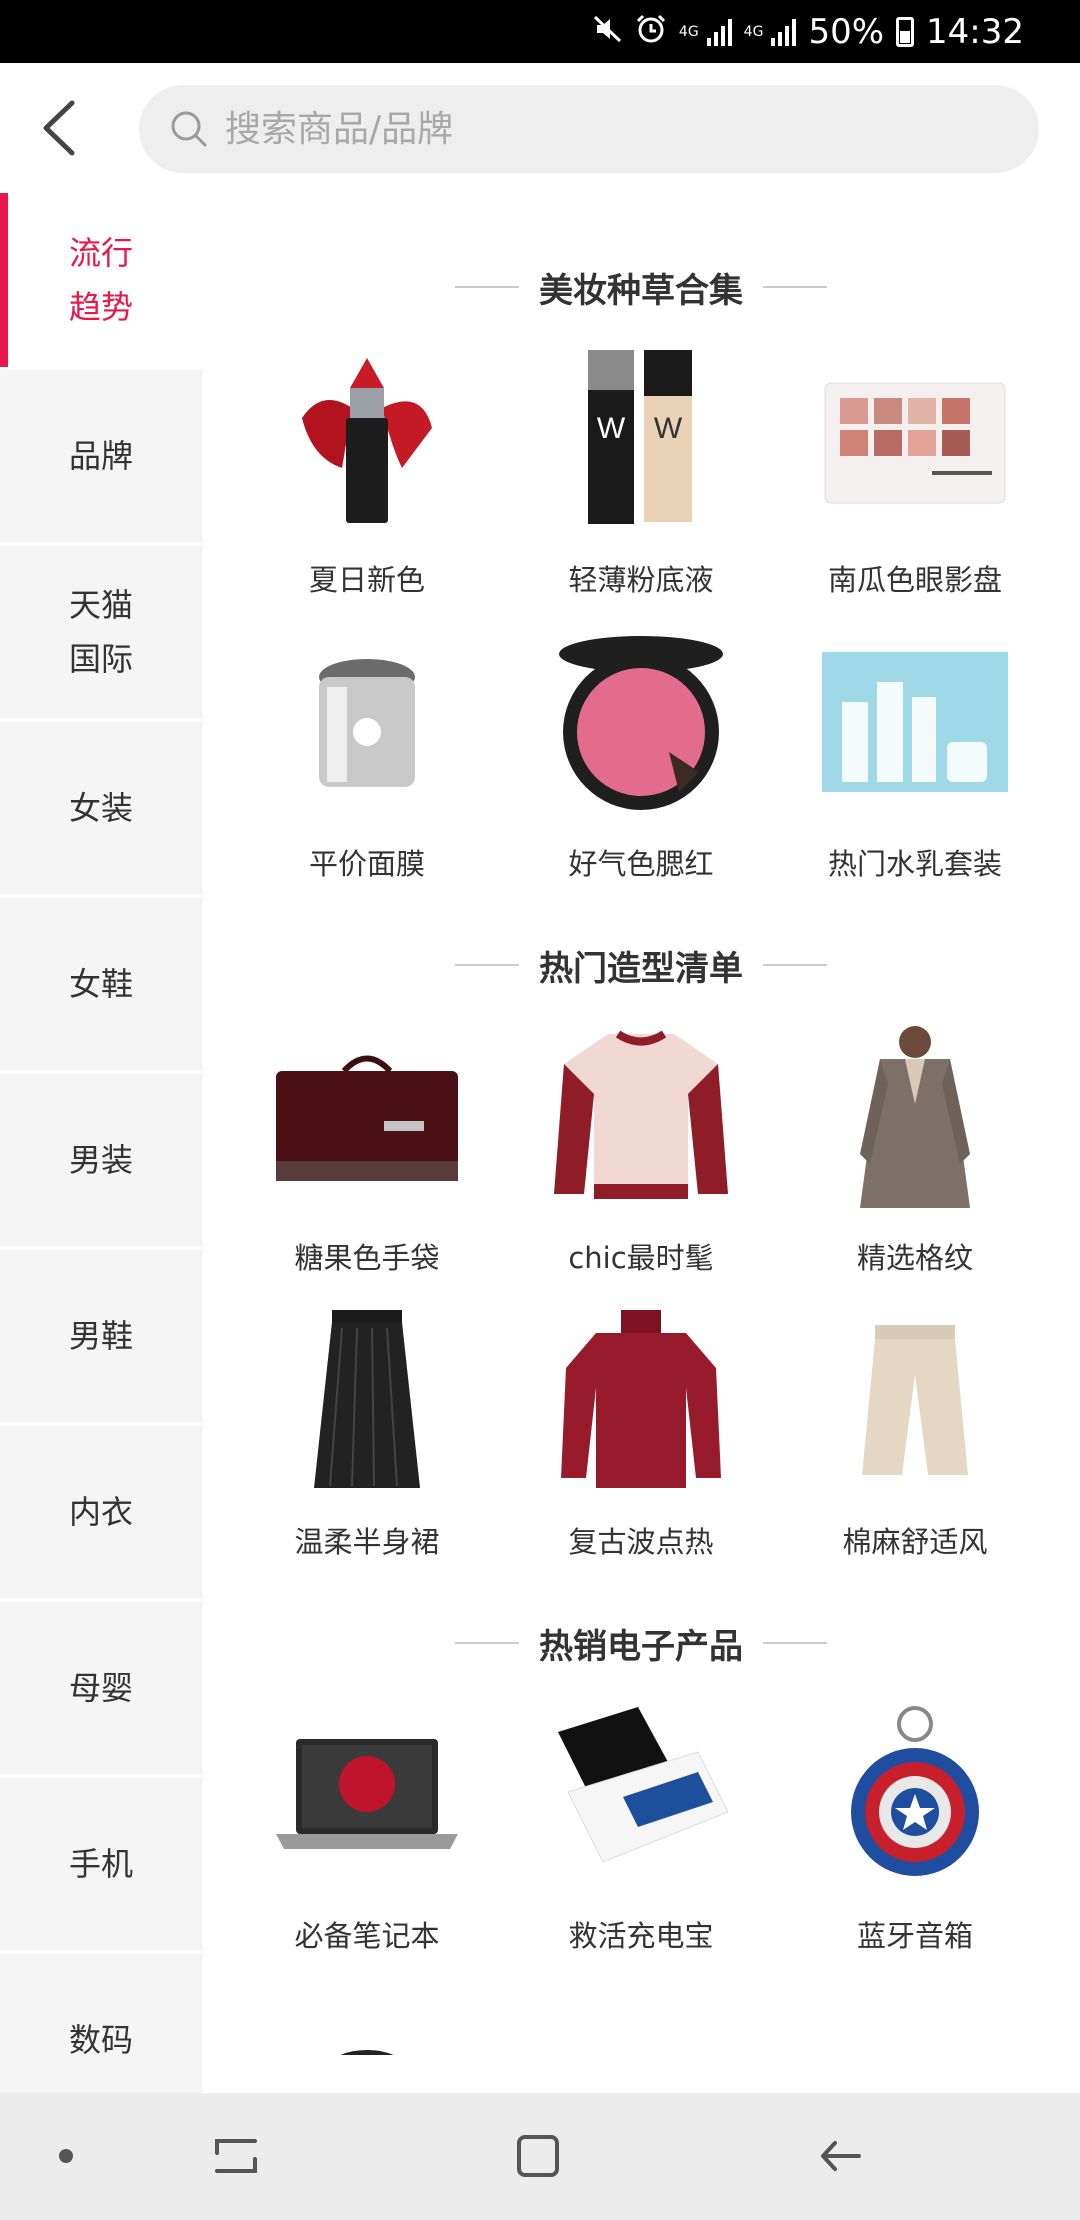  Describe the element at coordinates (915, 1439) in the screenshot. I see `category-tile: 棉麻舒适风` at that location.